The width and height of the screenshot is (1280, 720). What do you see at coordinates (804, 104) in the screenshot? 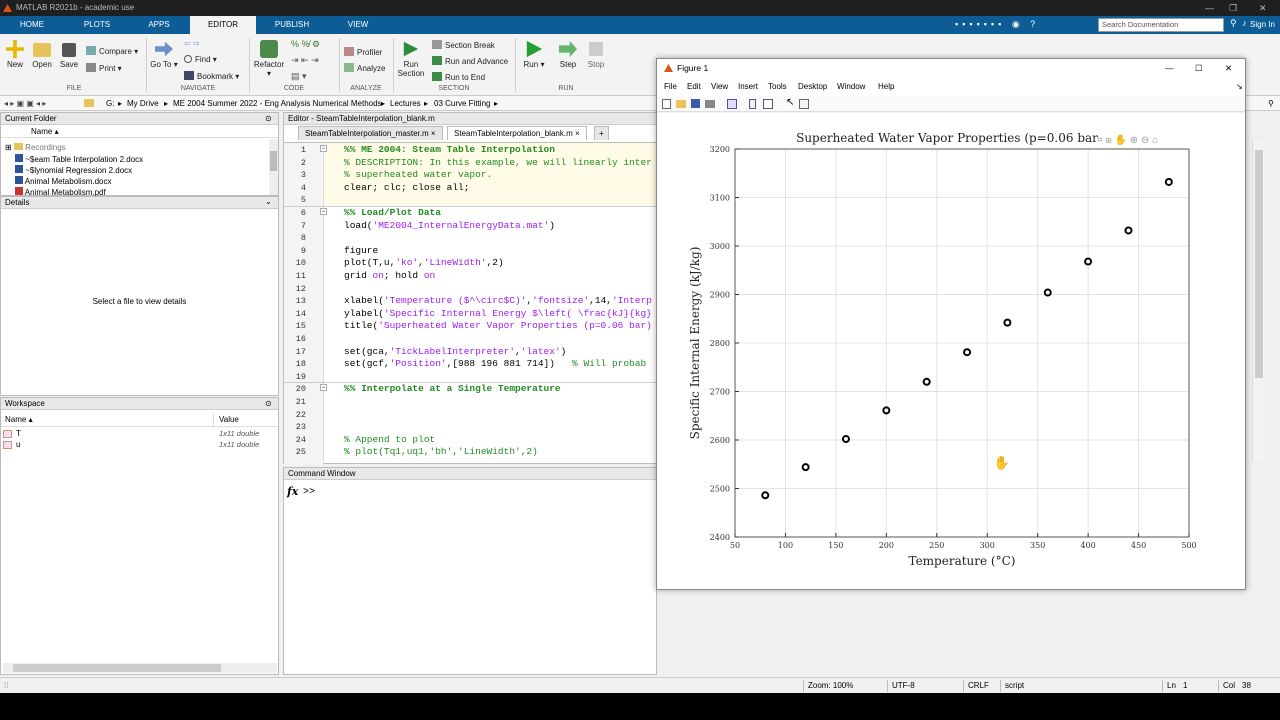
I see `property-editor-icon` at bounding box center [804, 104].